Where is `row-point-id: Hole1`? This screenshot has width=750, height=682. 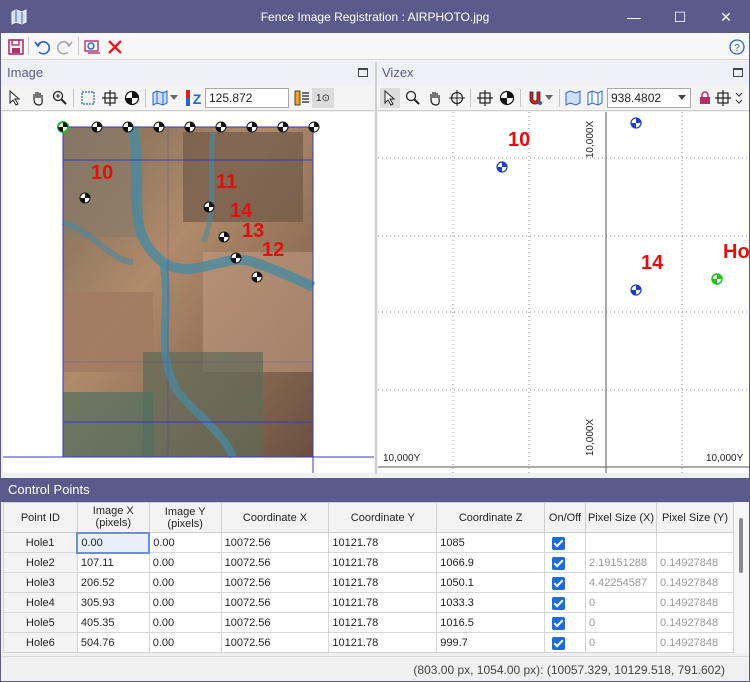 row-point-id: Hole1 is located at coordinates (40, 542).